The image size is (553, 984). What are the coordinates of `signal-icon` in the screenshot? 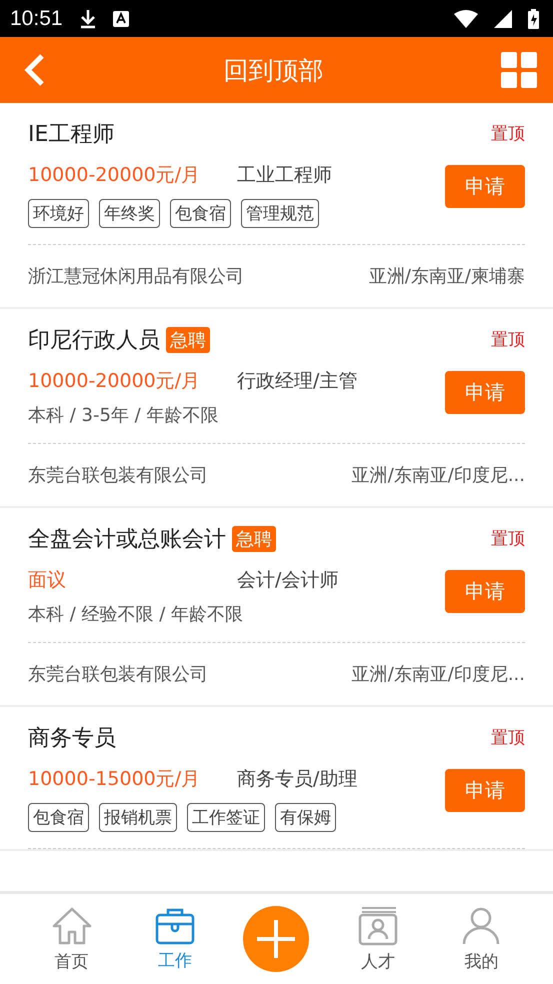 It's located at (503, 19).